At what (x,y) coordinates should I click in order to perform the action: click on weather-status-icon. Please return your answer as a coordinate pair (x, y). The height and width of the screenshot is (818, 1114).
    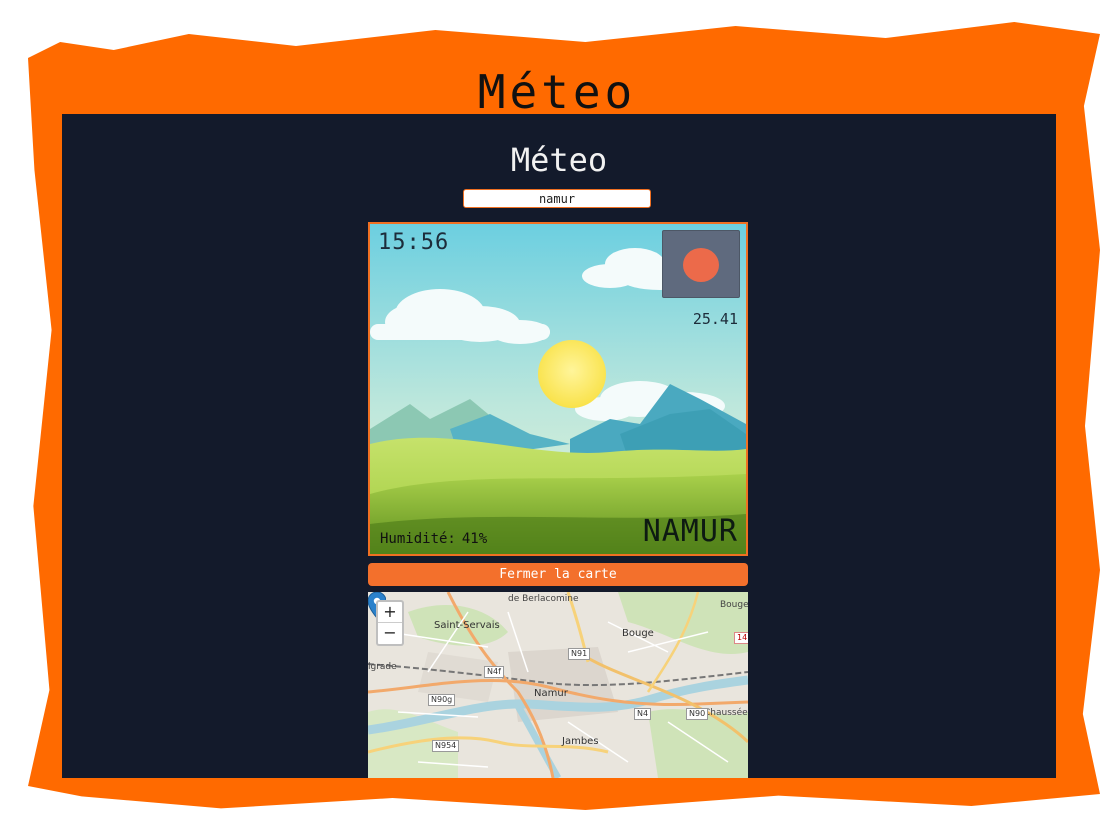
    Looking at the image, I should click on (701, 264).